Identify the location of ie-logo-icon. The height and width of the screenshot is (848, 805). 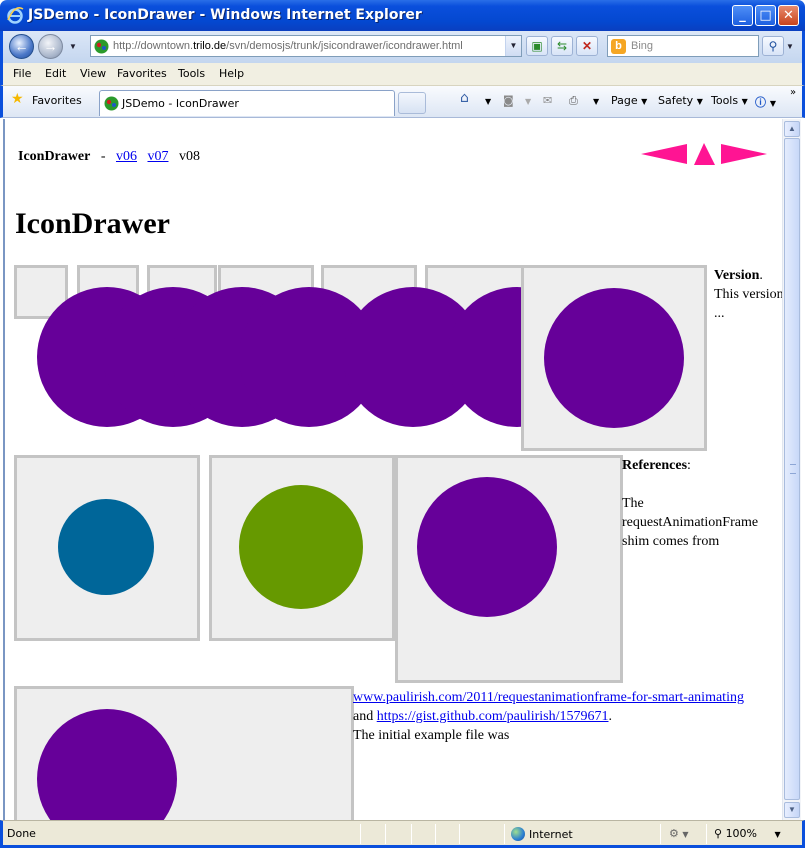
(15, 15).